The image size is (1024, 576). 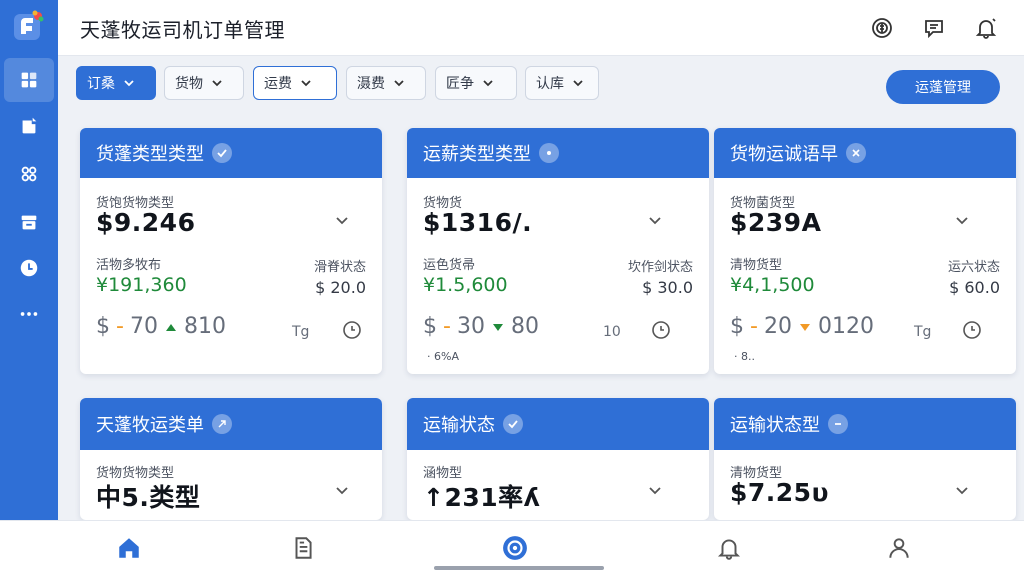 I want to click on app-logo, so click(x=29, y=25).